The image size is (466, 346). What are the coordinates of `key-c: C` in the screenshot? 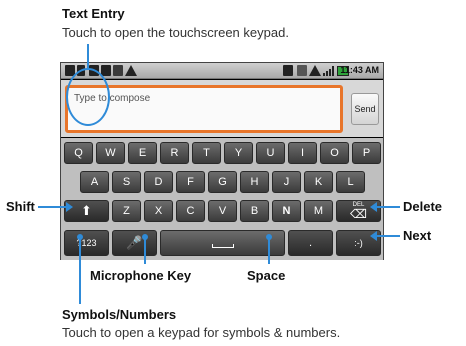 It's located at (190, 211).